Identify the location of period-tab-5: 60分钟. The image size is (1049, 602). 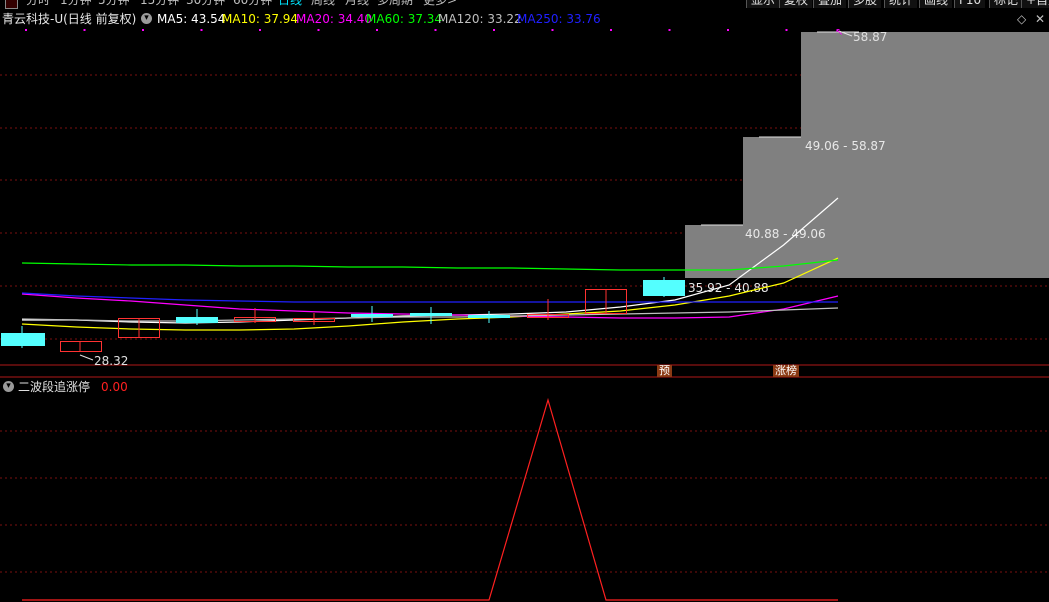
(252, 3).